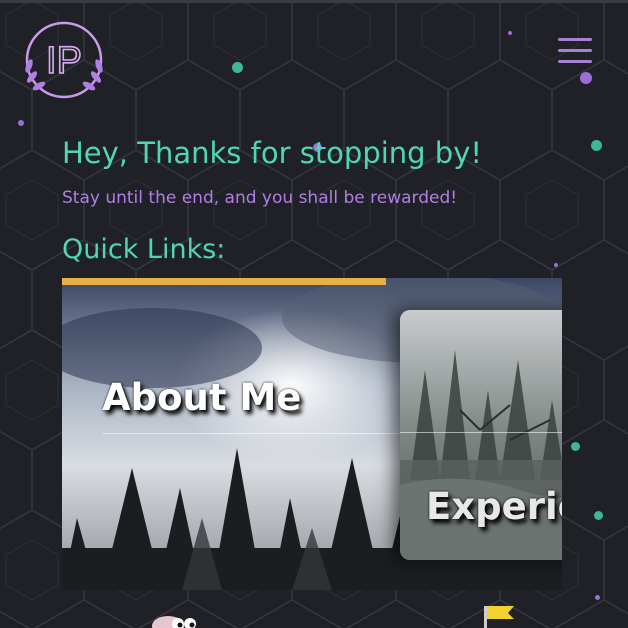 This screenshot has width=628, height=628. Describe the element at coordinates (575, 52) in the screenshot. I see `hamburger-menu-button` at that location.